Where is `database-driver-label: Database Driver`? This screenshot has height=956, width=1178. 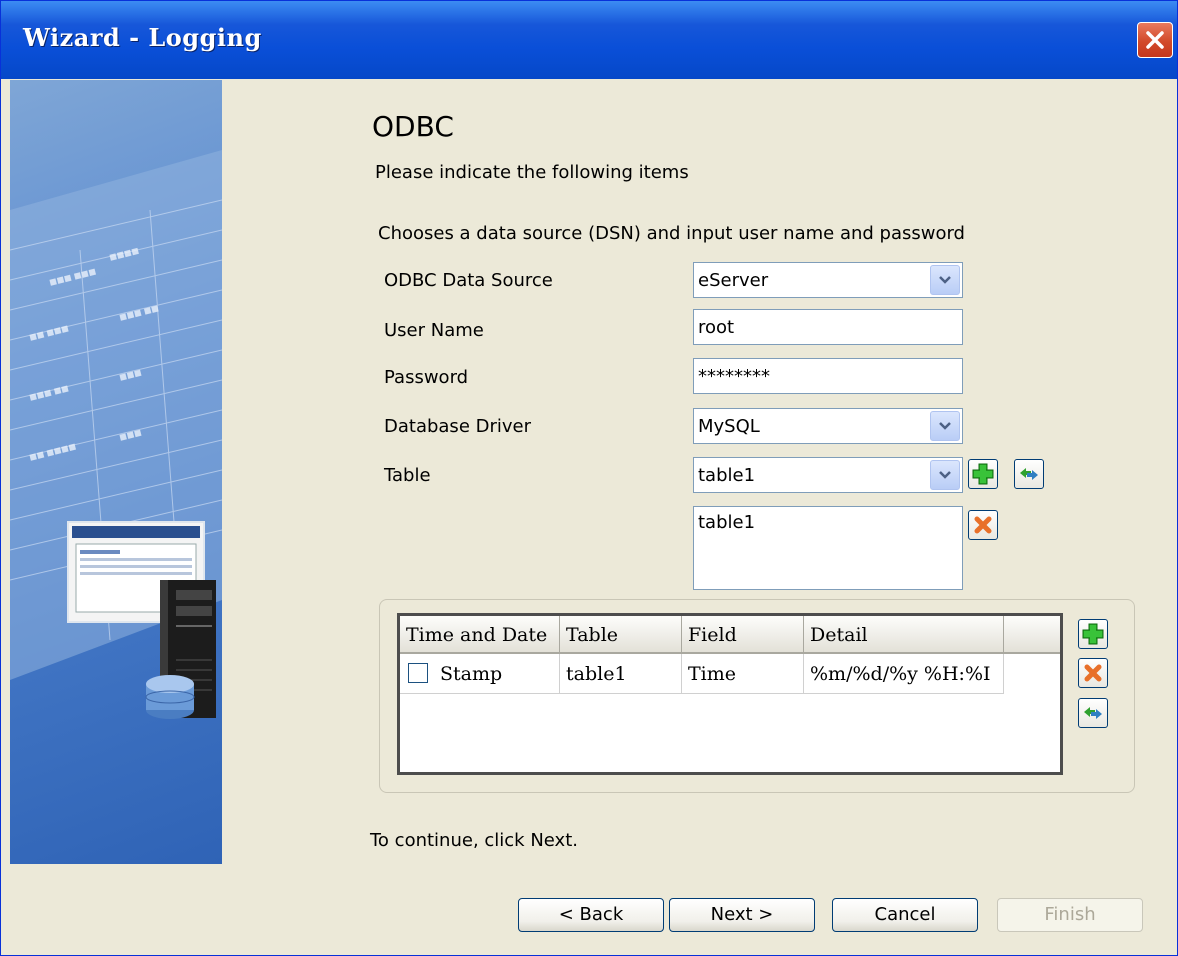
database-driver-label: Database Driver is located at coordinates (457, 426).